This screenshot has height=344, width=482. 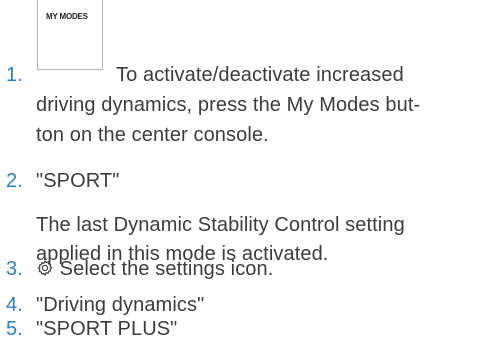 I want to click on gear-icon, so click(x=45, y=268).